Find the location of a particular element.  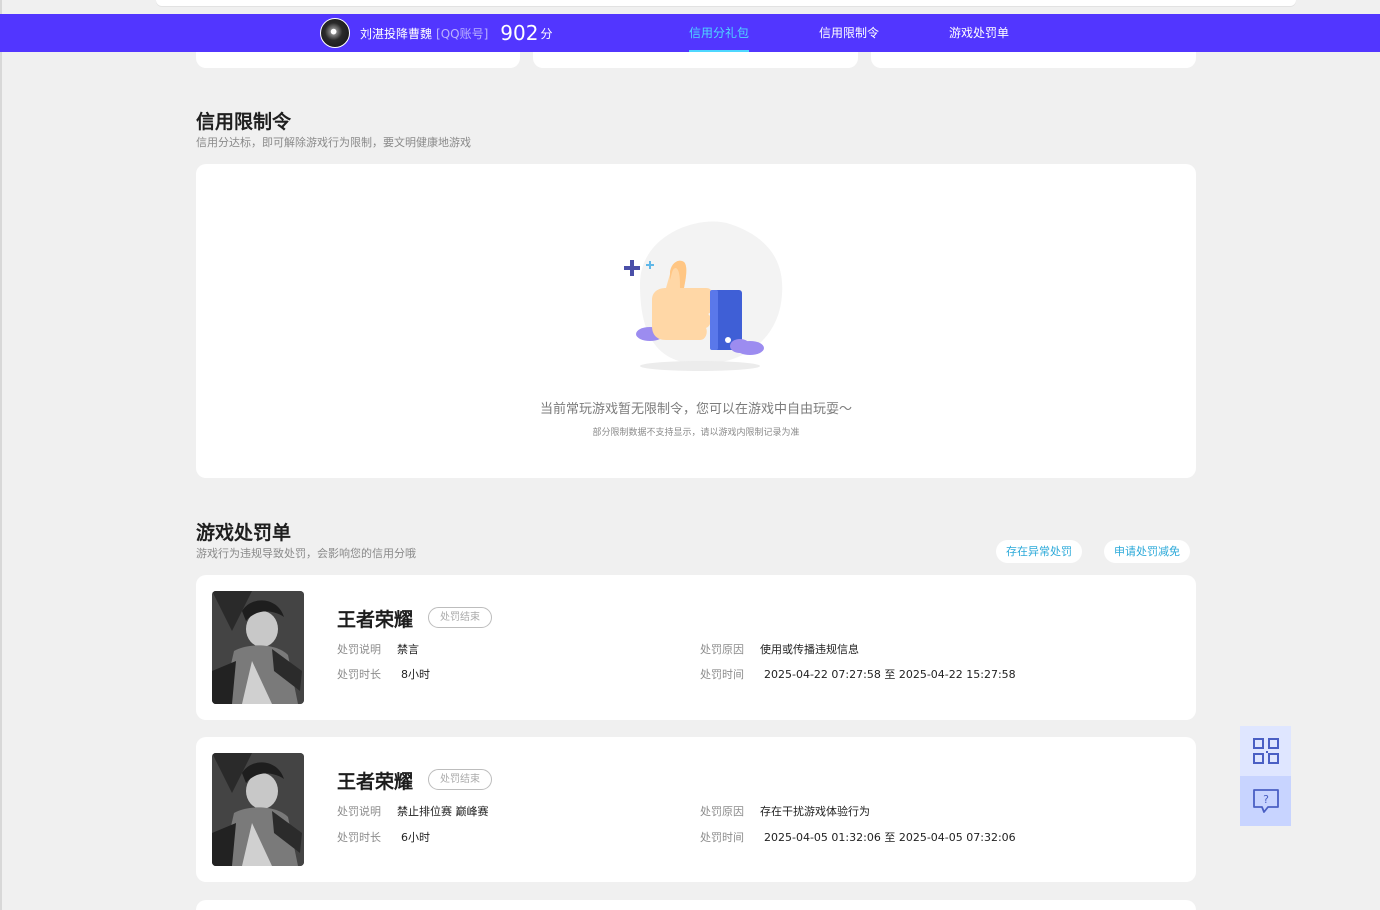

user-name: 刘湛投降曹魏 is located at coordinates (396, 33).